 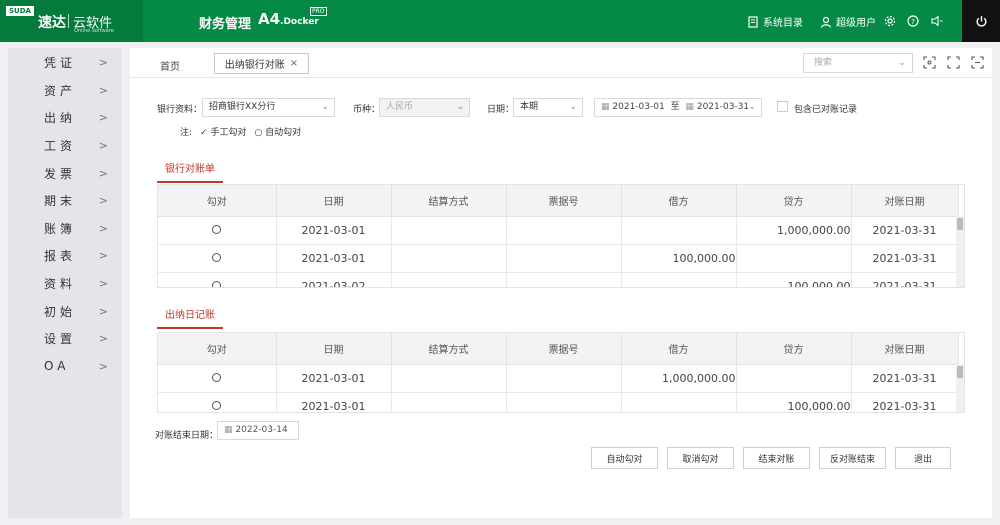 What do you see at coordinates (60, 339) in the screenshot?
I see `sidebar-item-label: 设置` at bounding box center [60, 339].